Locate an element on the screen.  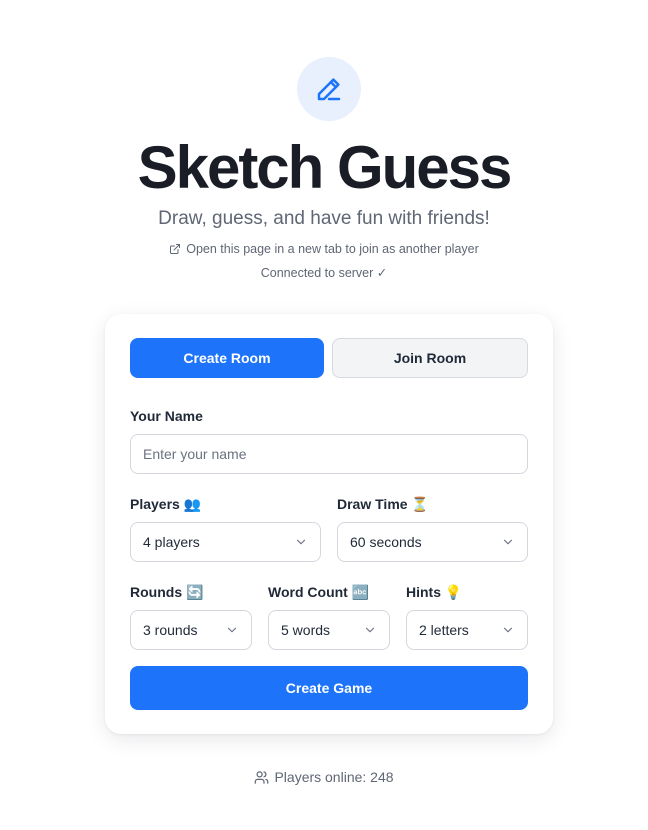
draw-time-value: 60 seconds is located at coordinates (386, 542).